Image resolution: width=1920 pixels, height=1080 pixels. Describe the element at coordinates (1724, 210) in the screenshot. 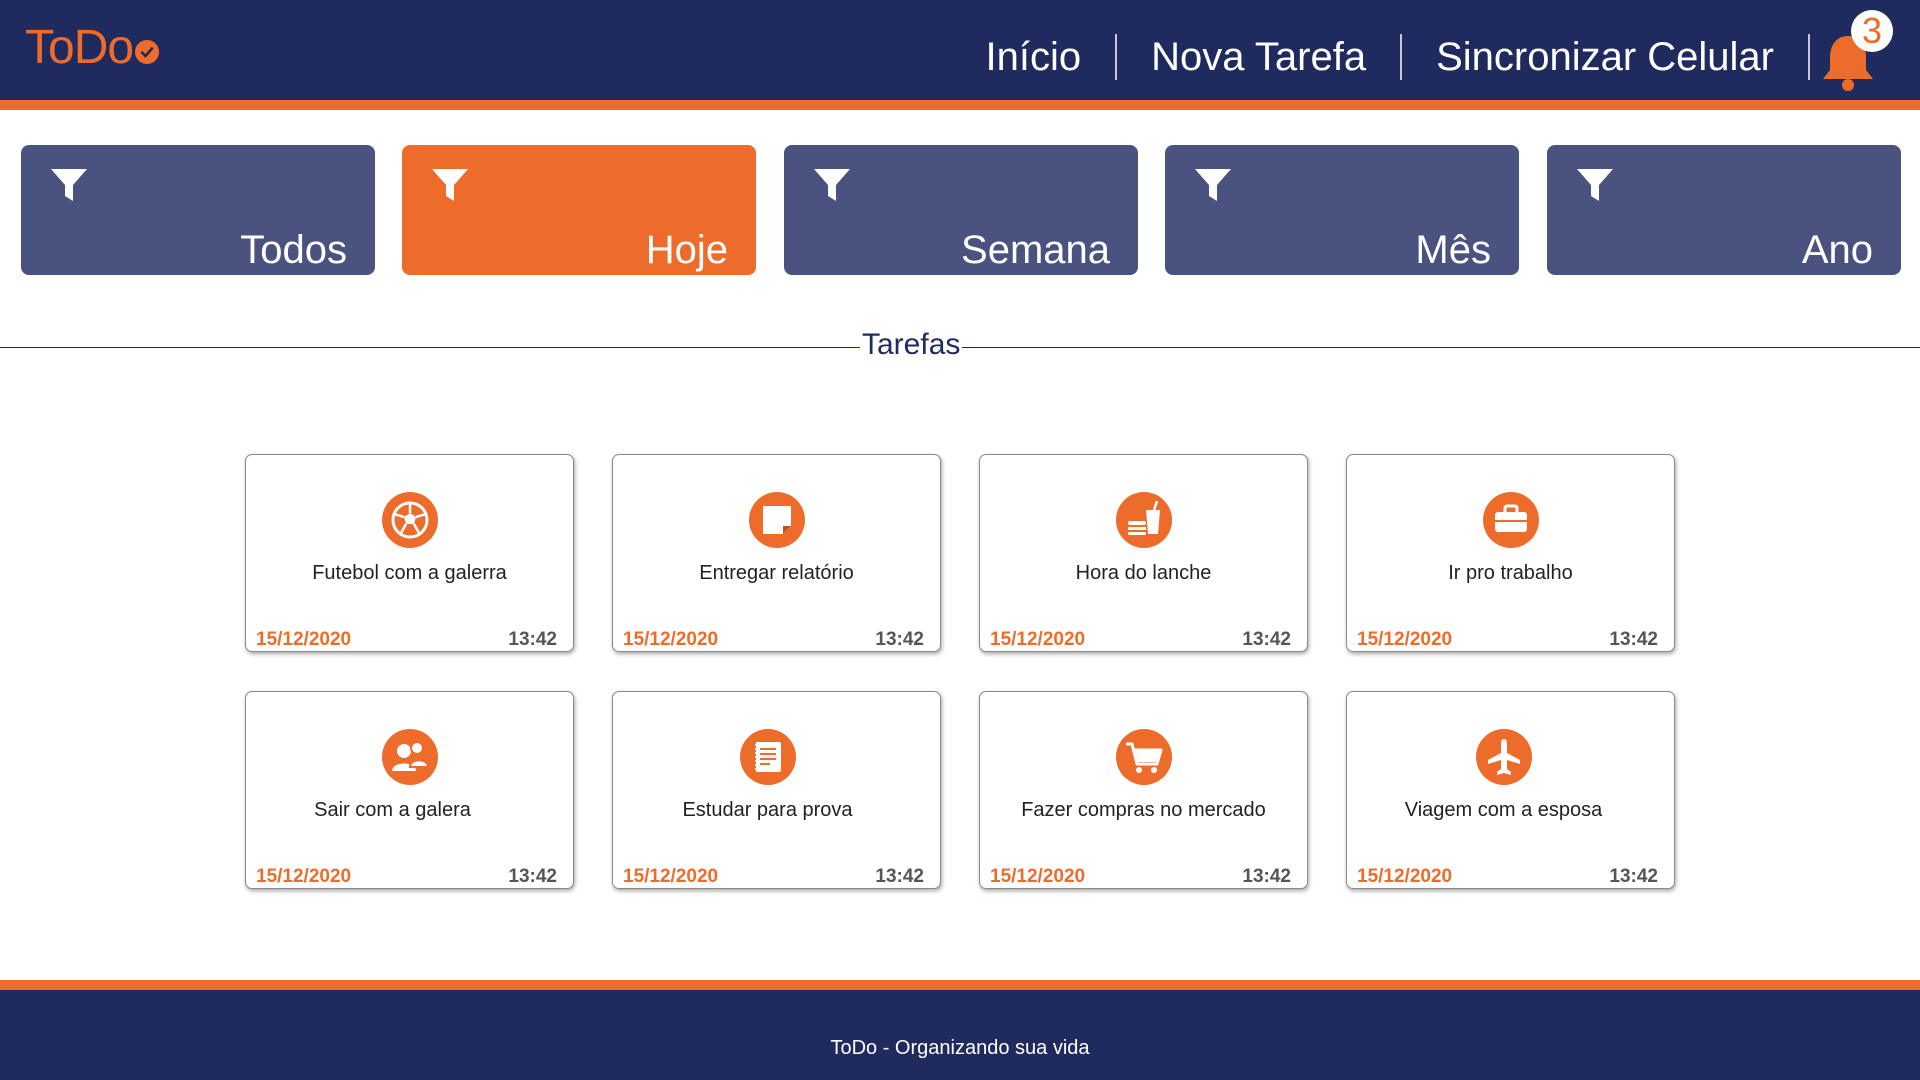

I see `filter-ano: Ano` at that location.